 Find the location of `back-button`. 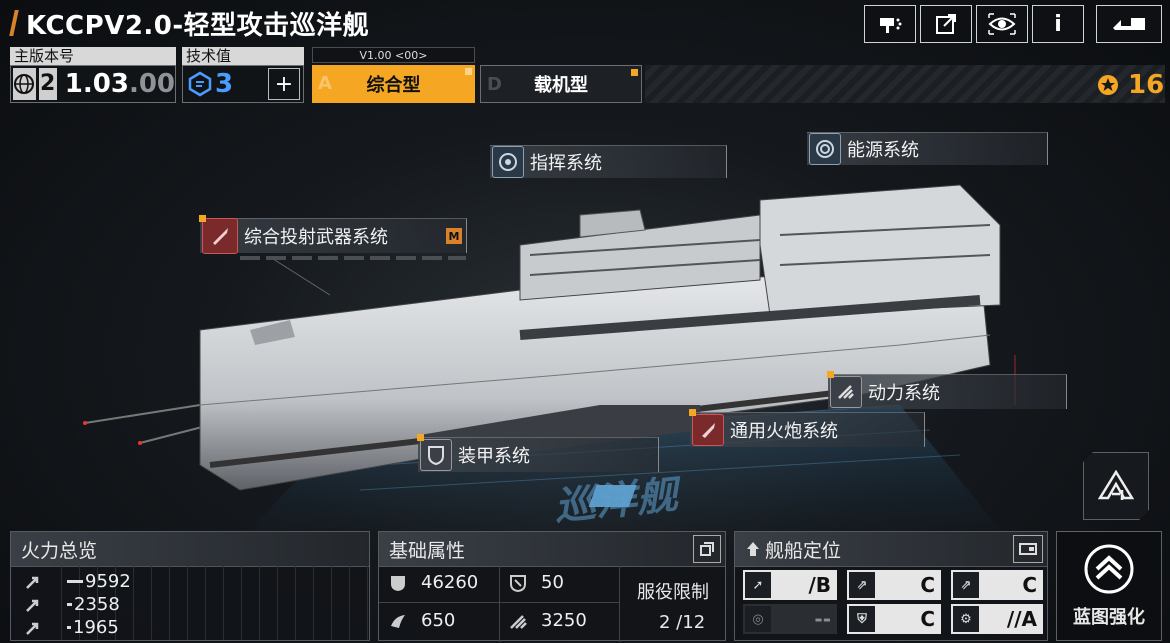

back-button is located at coordinates (1129, 24).